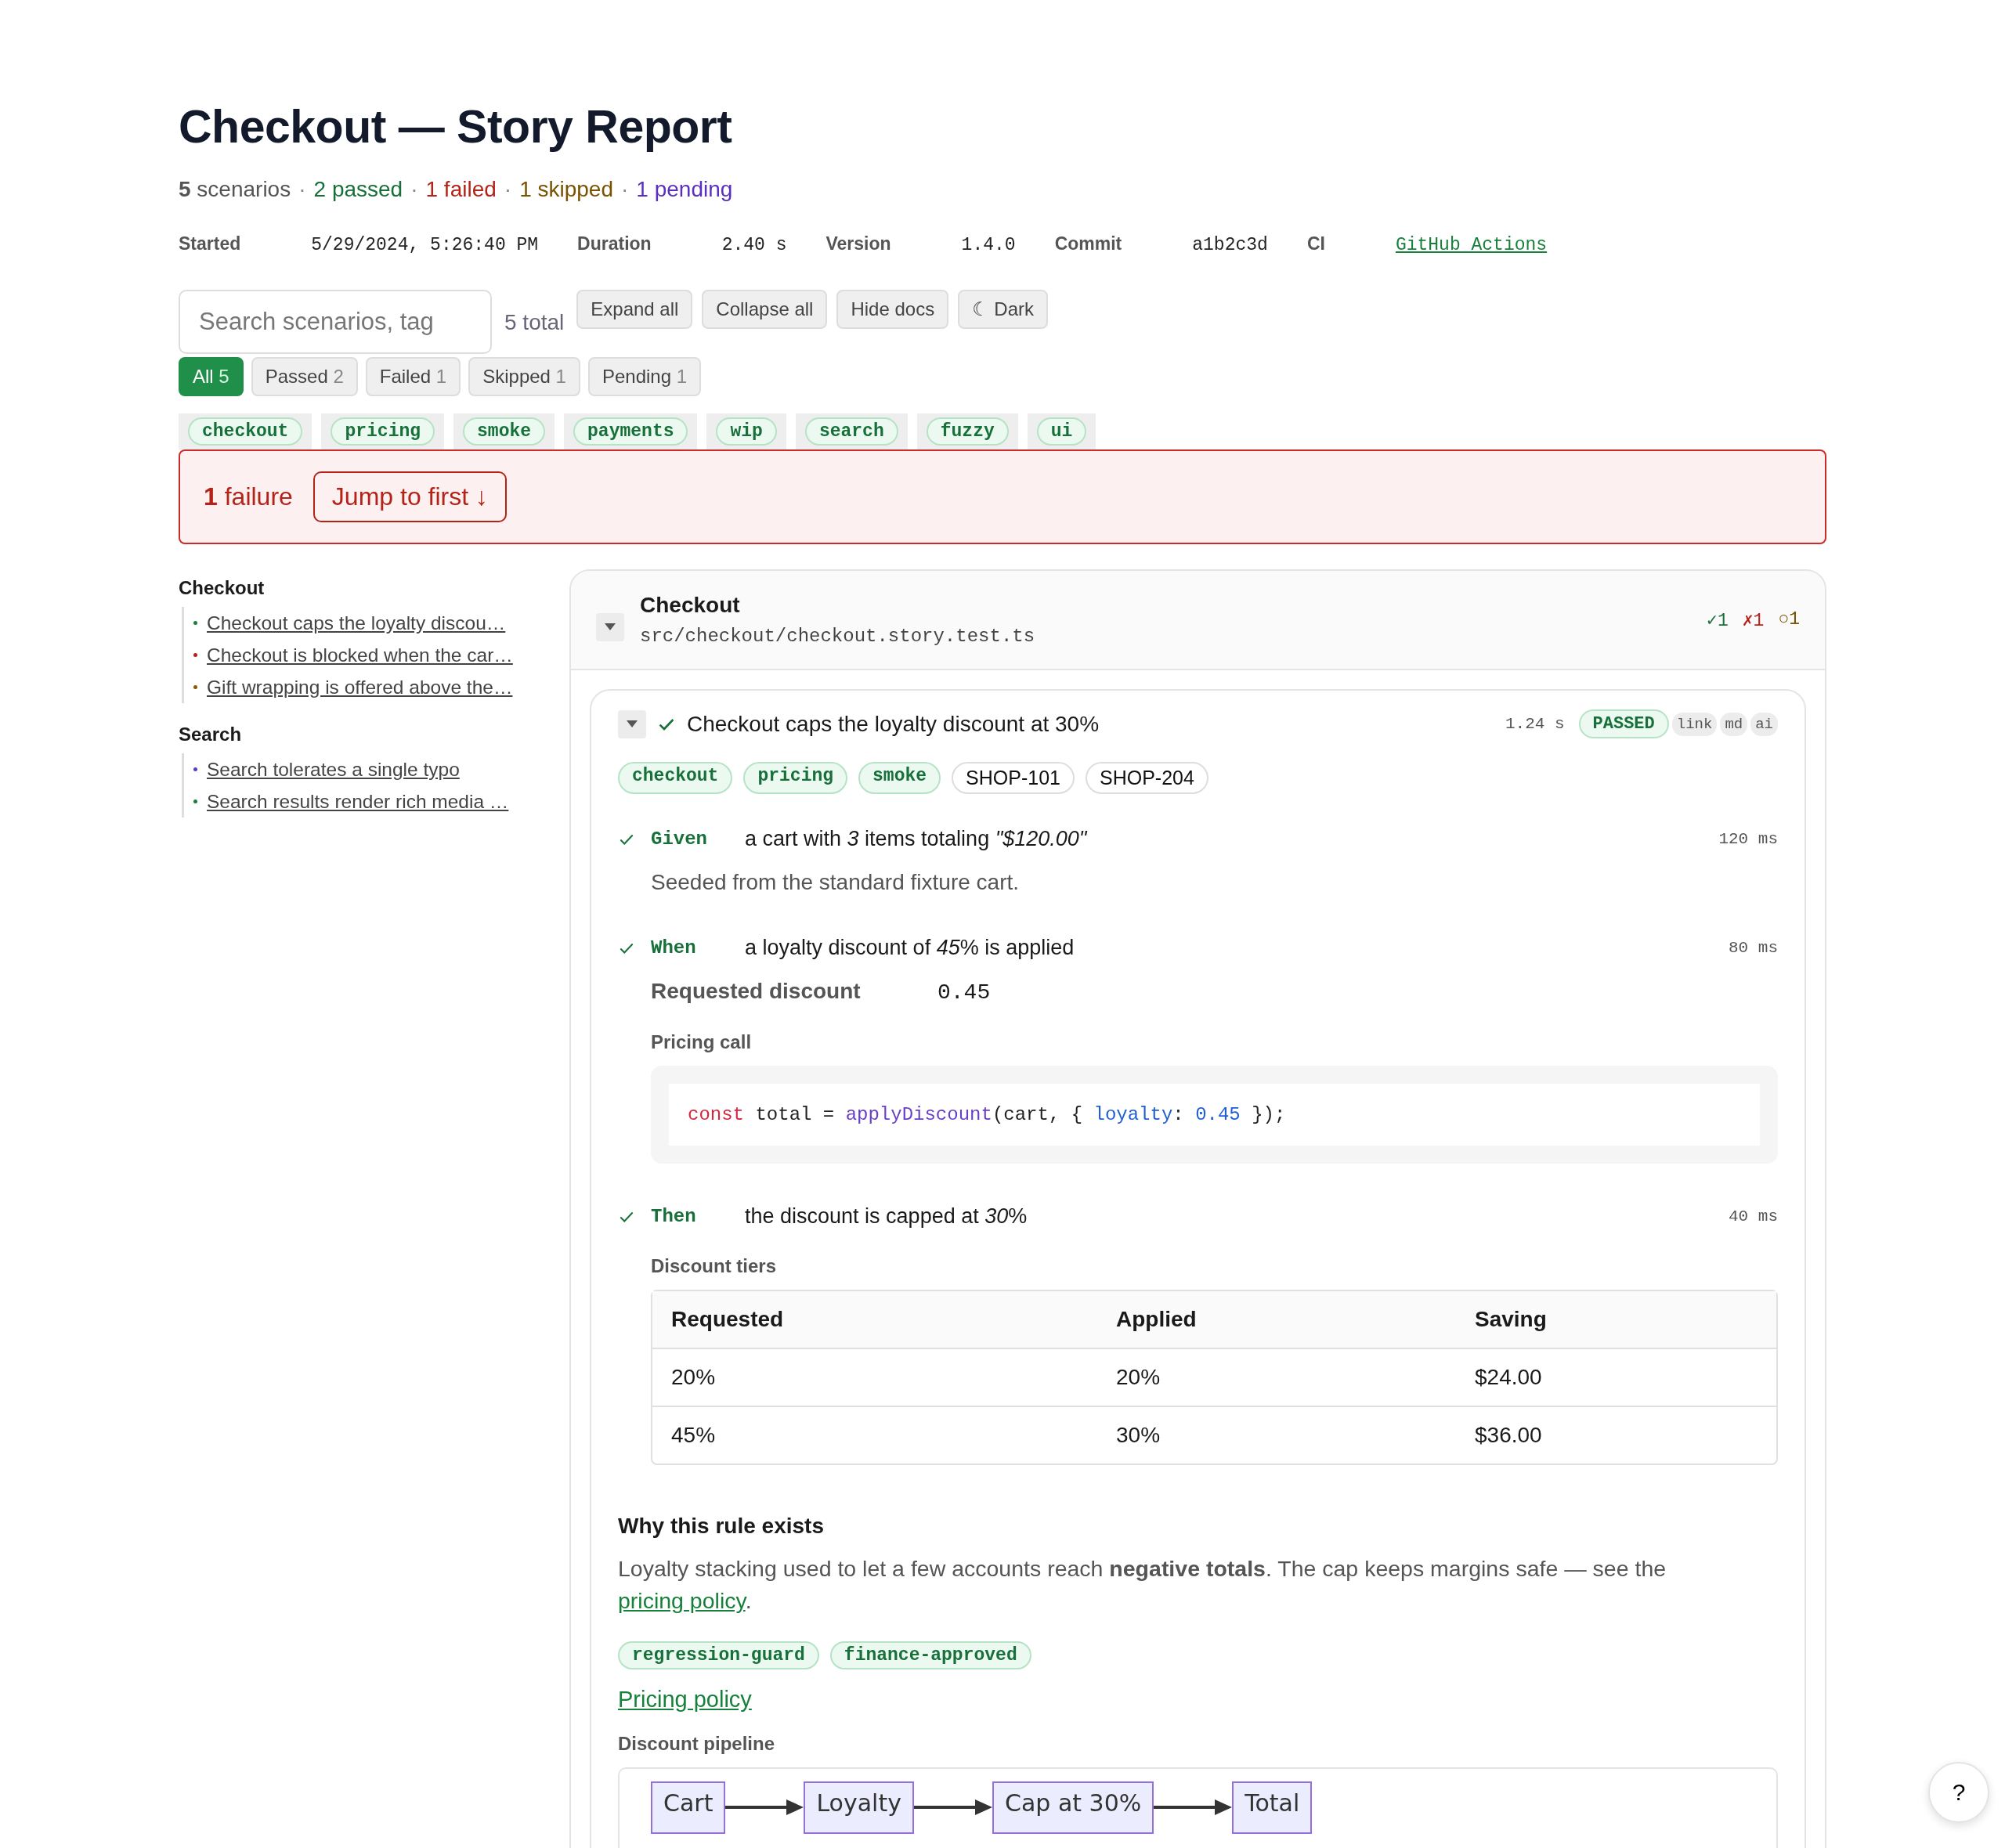  What do you see at coordinates (524, 376) in the screenshot?
I see `filter-tab: Skipped 1` at bounding box center [524, 376].